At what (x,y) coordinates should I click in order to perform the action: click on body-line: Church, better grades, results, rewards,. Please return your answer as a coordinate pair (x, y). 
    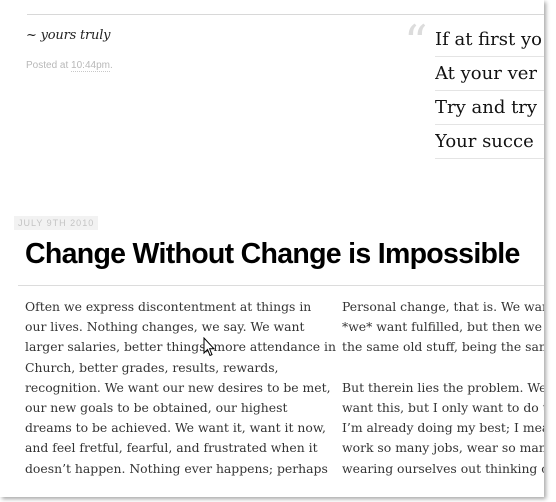
    Looking at the image, I should click on (152, 367).